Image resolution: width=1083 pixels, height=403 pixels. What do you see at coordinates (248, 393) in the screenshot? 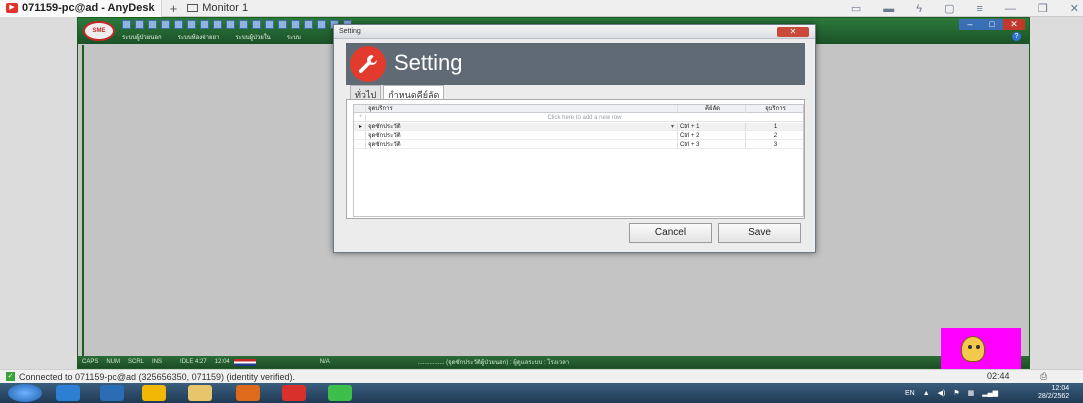
I see `firefox-icon` at bounding box center [248, 393].